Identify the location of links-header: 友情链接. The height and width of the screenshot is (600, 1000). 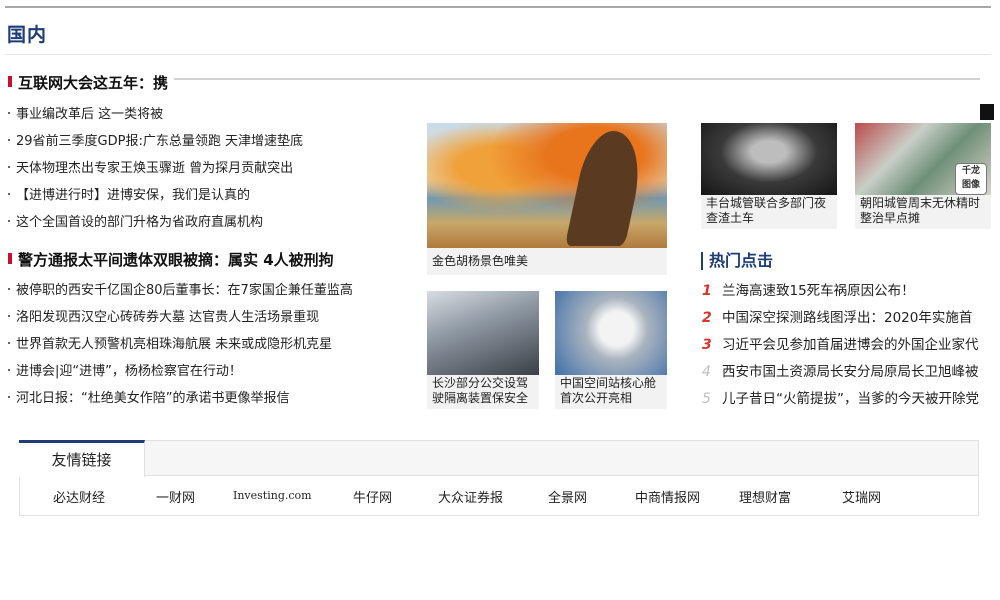
(498, 458).